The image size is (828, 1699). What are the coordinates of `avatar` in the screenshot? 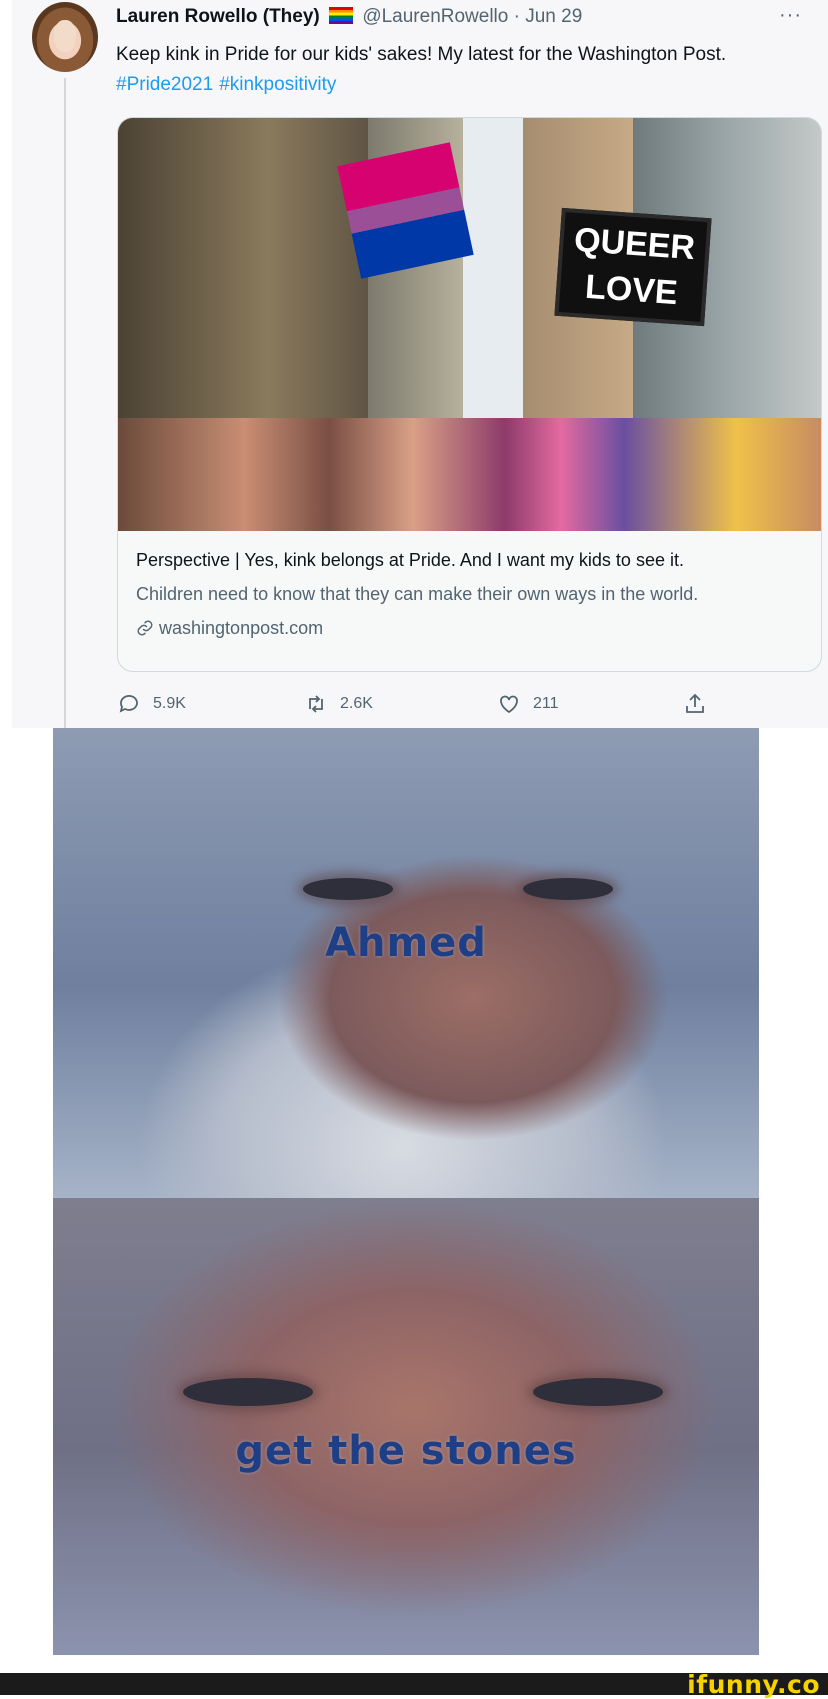 It's located at (65, 37).